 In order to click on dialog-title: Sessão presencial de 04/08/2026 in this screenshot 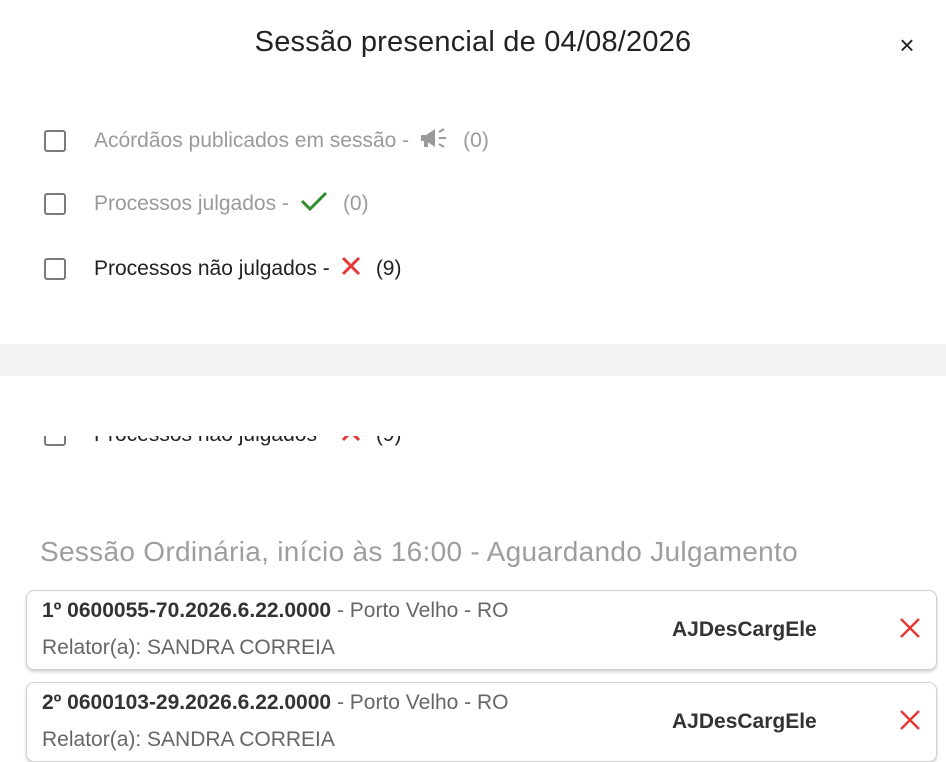, I will do `click(473, 42)`.